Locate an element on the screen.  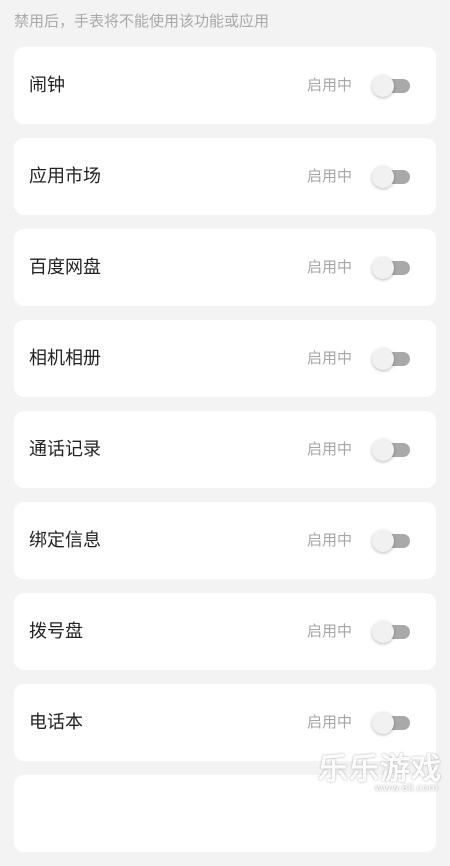
list-item-binding-info: 绑定信息 启用中 is located at coordinates (225, 540).